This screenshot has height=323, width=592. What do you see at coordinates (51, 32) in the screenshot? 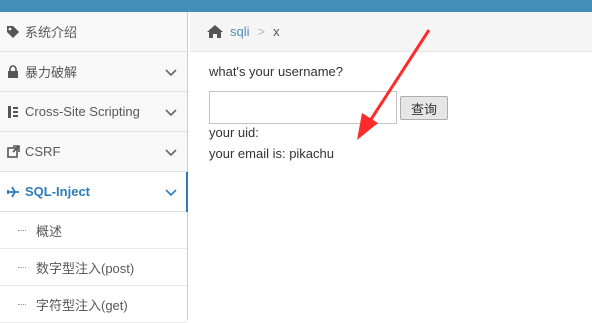
I see `sidebar-item-label: 系统介绍` at bounding box center [51, 32].